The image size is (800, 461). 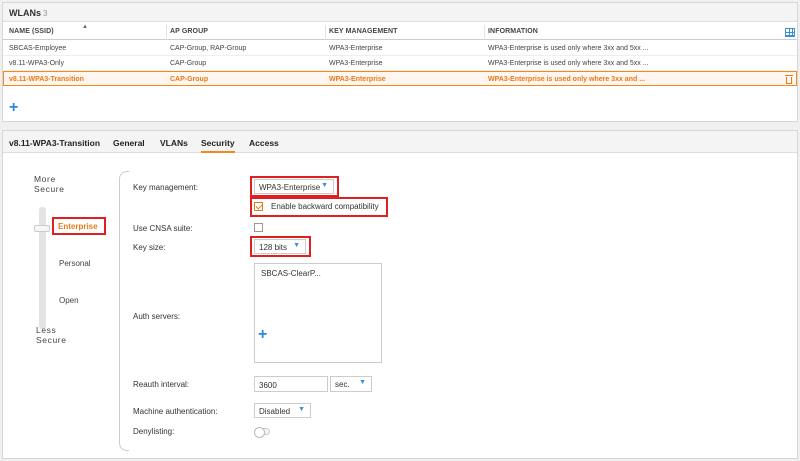 What do you see at coordinates (163, 228) in the screenshot?
I see `cnsa-label: Use CNSA suite:` at bounding box center [163, 228].